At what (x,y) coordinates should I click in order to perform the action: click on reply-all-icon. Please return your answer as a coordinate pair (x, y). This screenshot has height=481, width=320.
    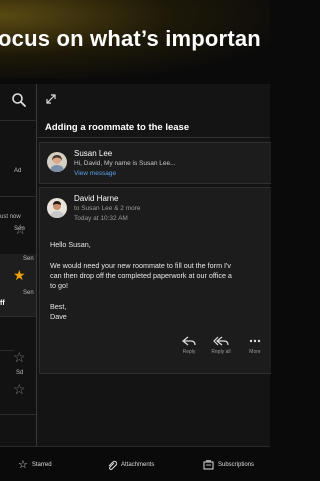
    Looking at the image, I should click on (221, 341).